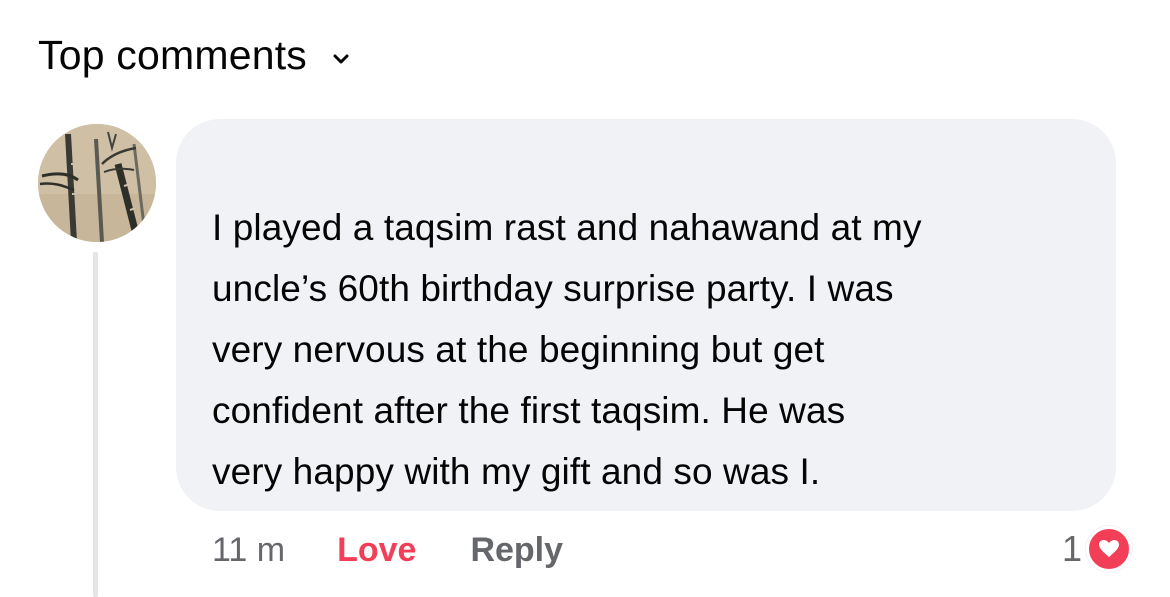  What do you see at coordinates (376, 550) in the screenshot?
I see `love-button: Love` at bounding box center [376, 550].